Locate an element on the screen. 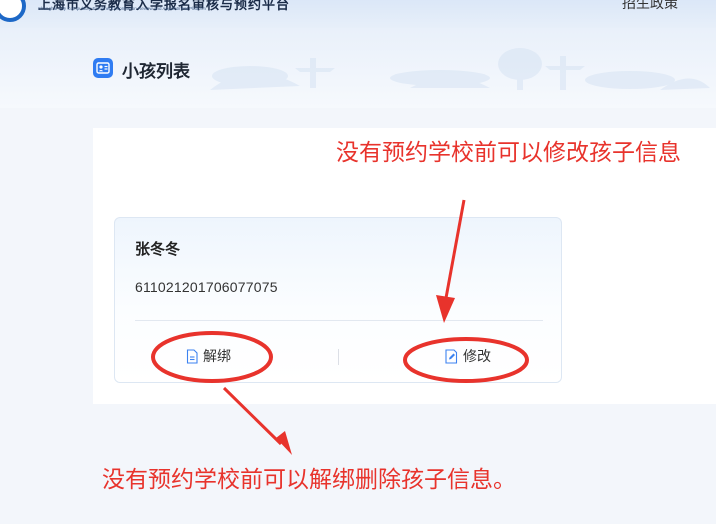 The image size is (716, 524). page-title: 小孩列表 is located at coordinates (156, 72).